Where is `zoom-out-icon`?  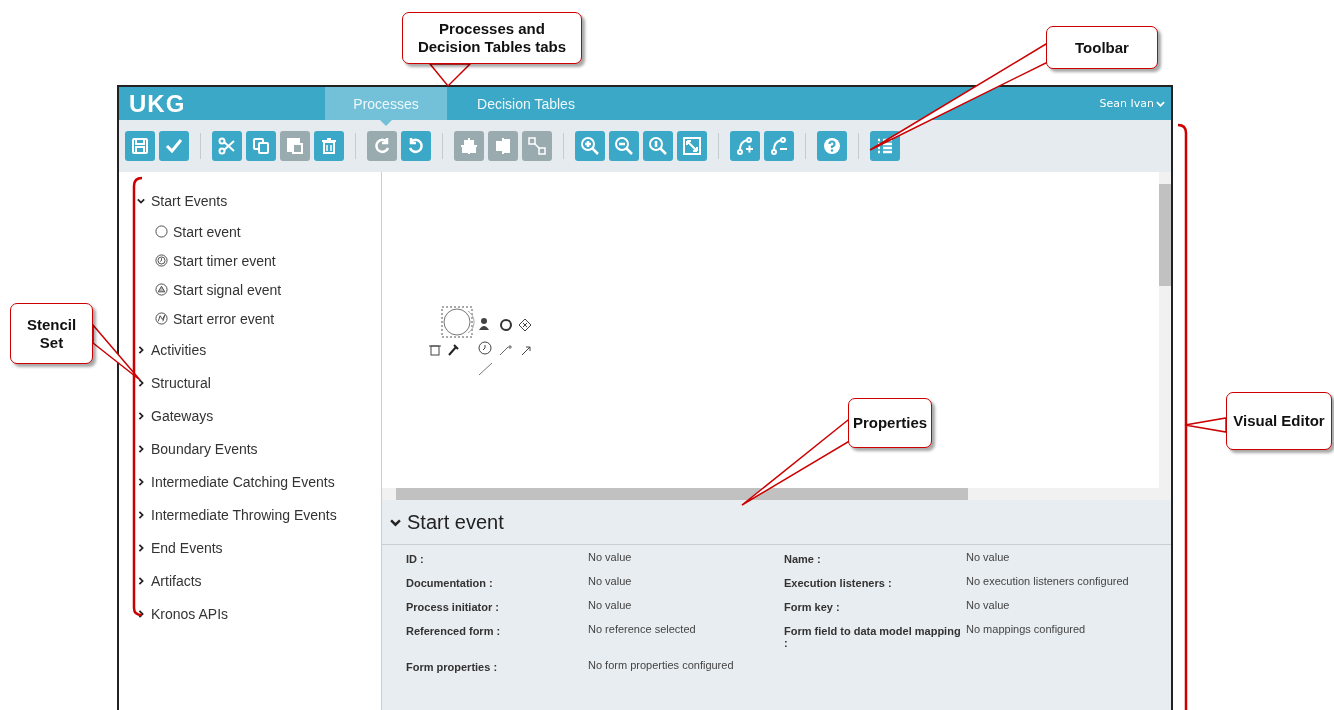 zoom-out-icon is located at coordinates (624, 146).